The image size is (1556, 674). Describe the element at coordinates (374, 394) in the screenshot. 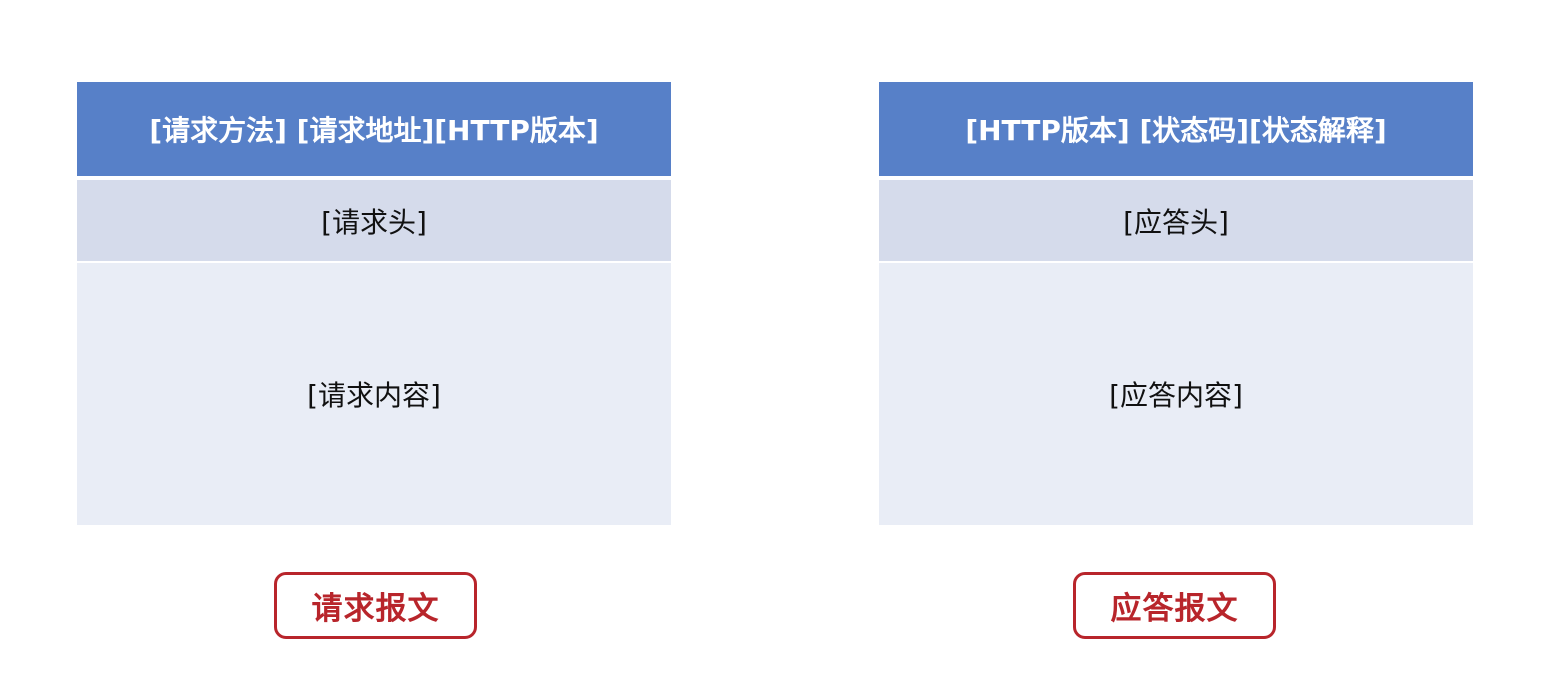

I see `request-body-section: [请求内容]` at that location.